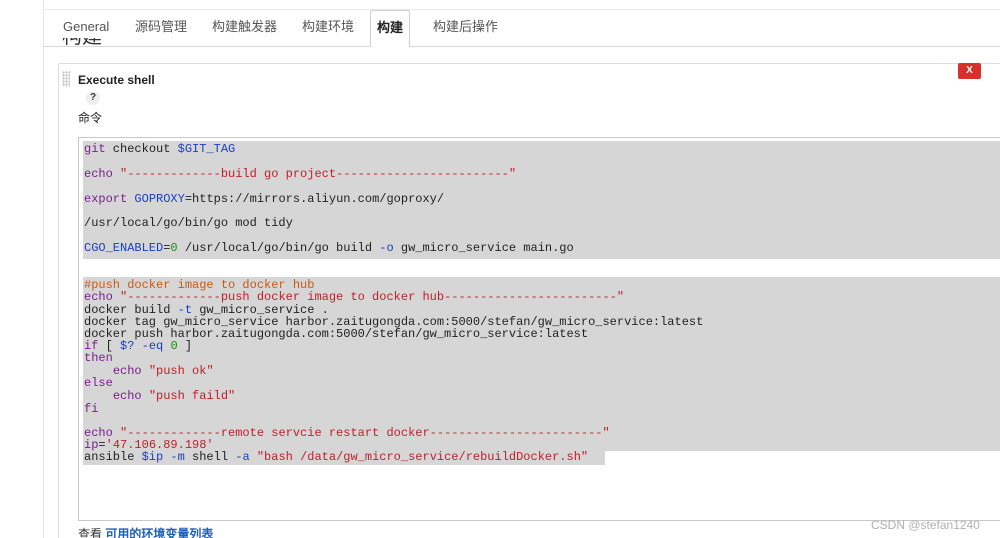  Describe the element at coordinates (174, 396) in the screenshot. I see `code-line: echo "push faild"` at that location.